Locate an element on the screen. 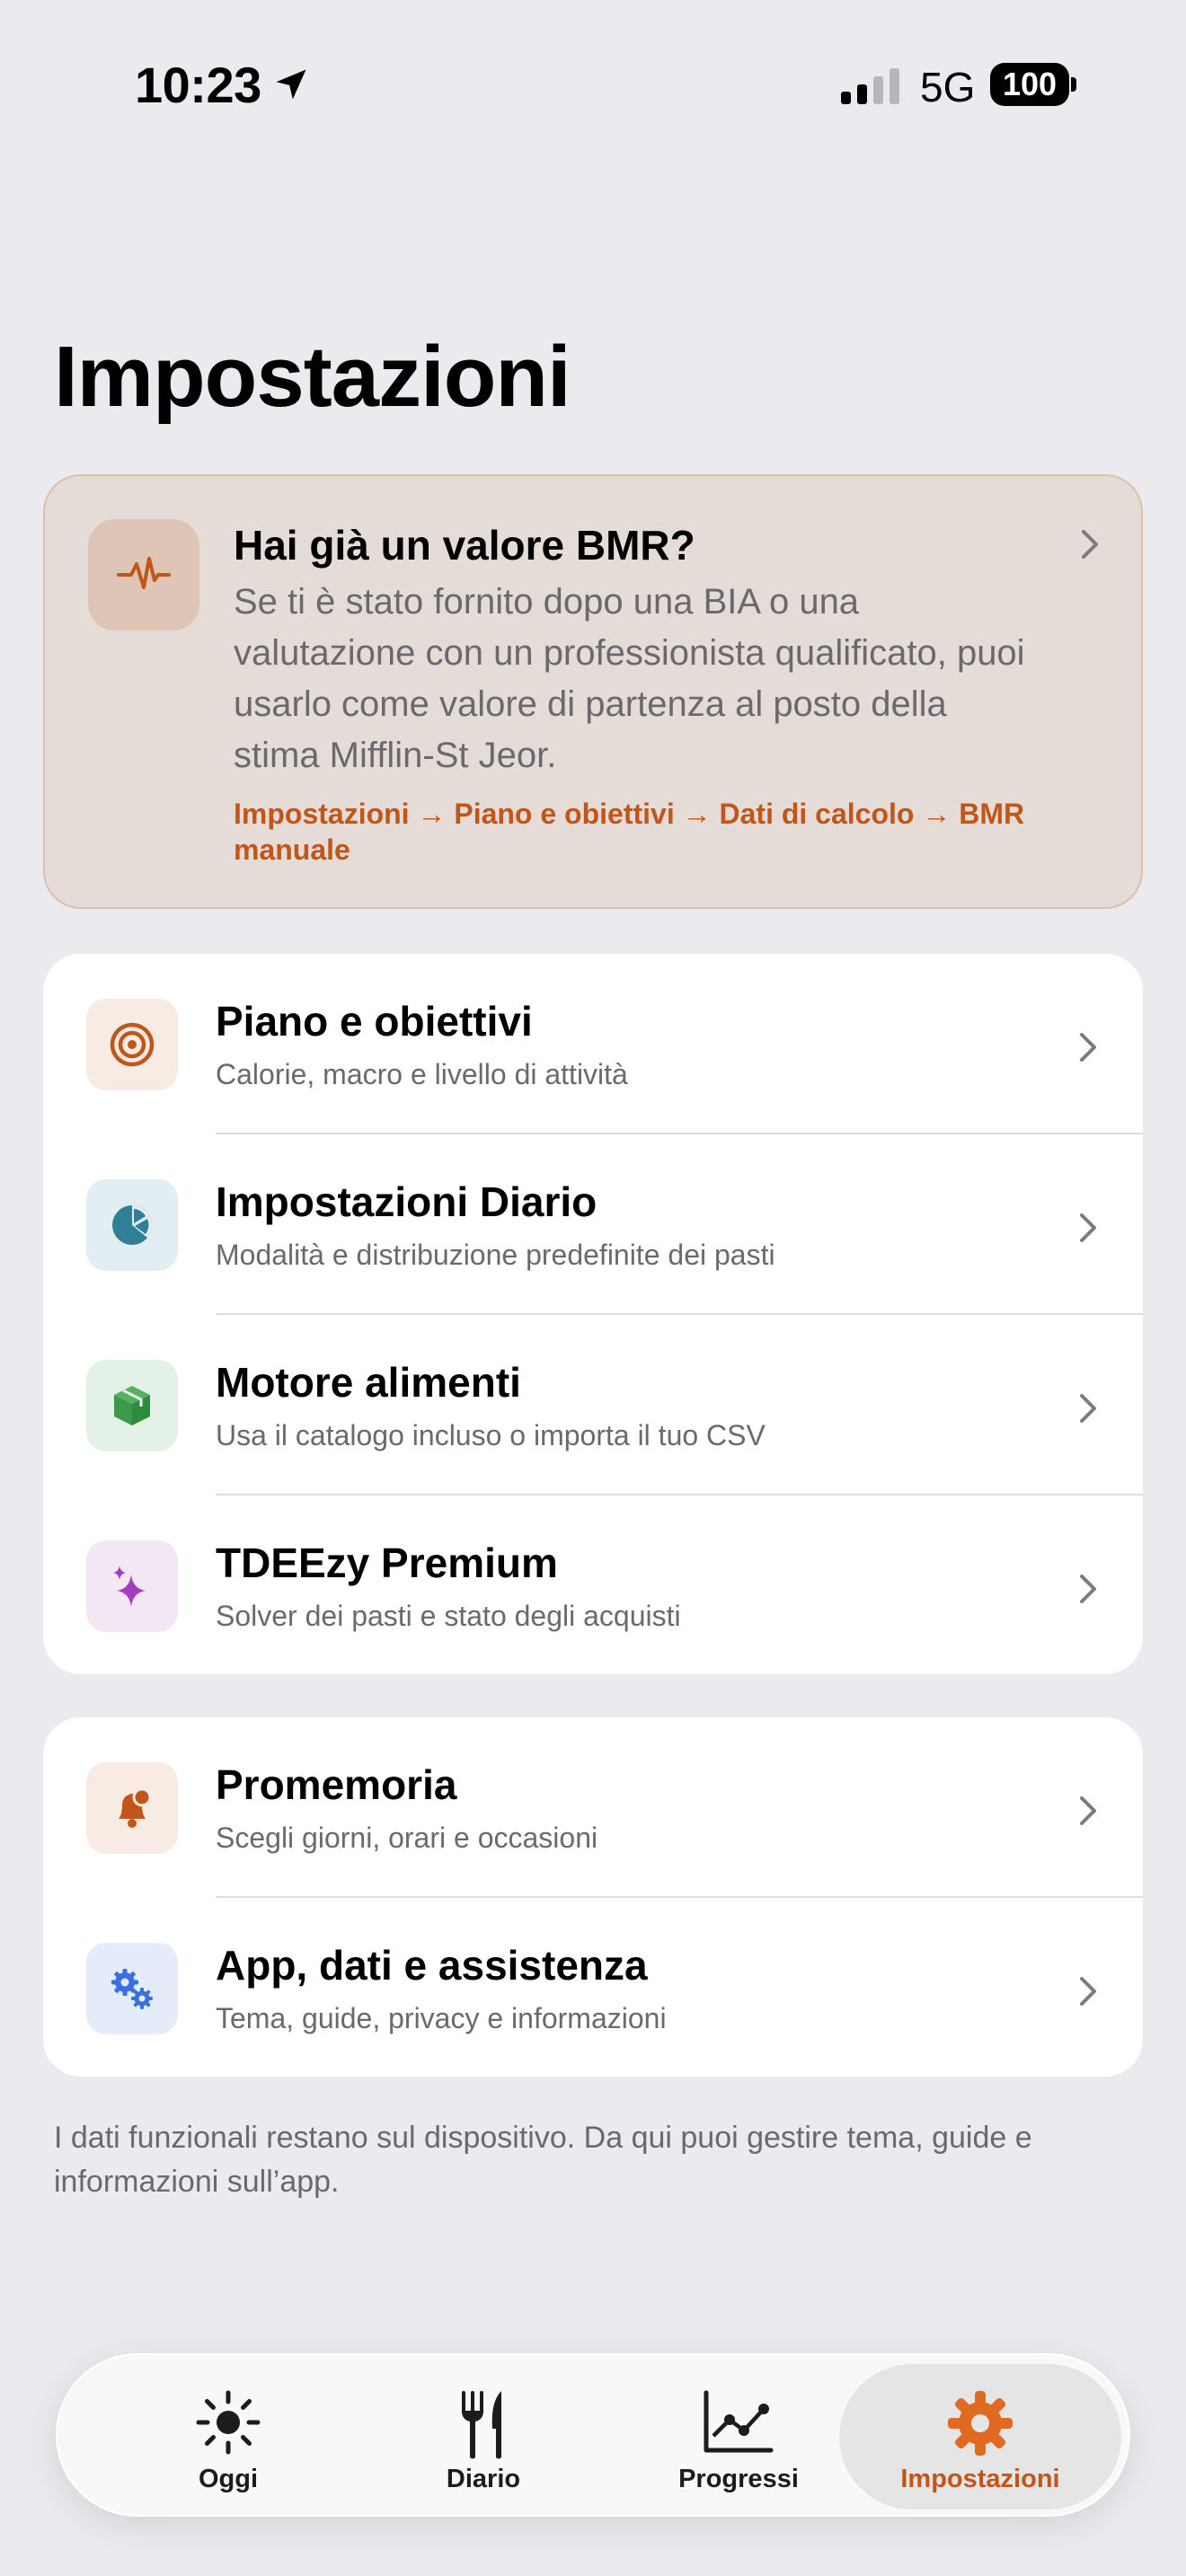 This screenshot has width=1186, height=2576. bell-icon is located at coordinates (132, 1808).